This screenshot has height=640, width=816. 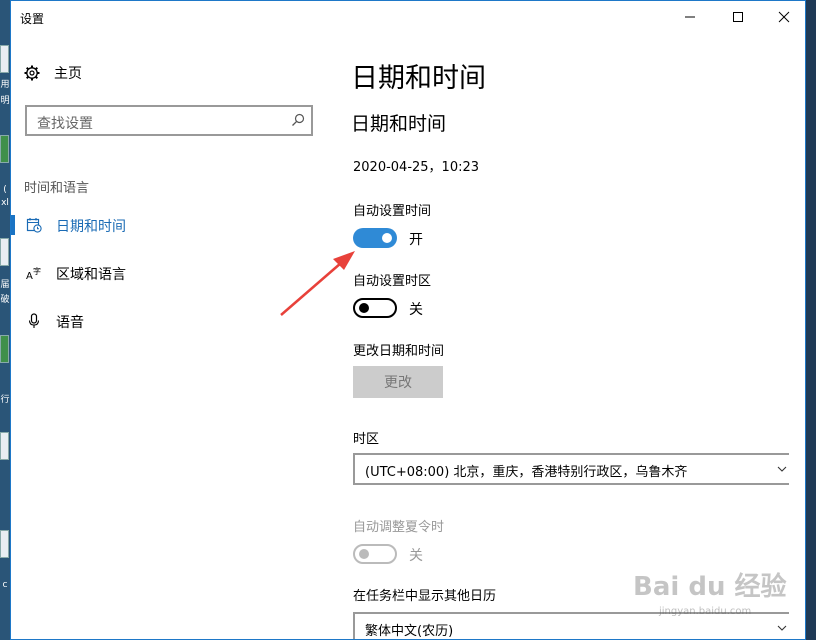 I want to click on desktop-file-label: xl, so click(x=5, y=203).